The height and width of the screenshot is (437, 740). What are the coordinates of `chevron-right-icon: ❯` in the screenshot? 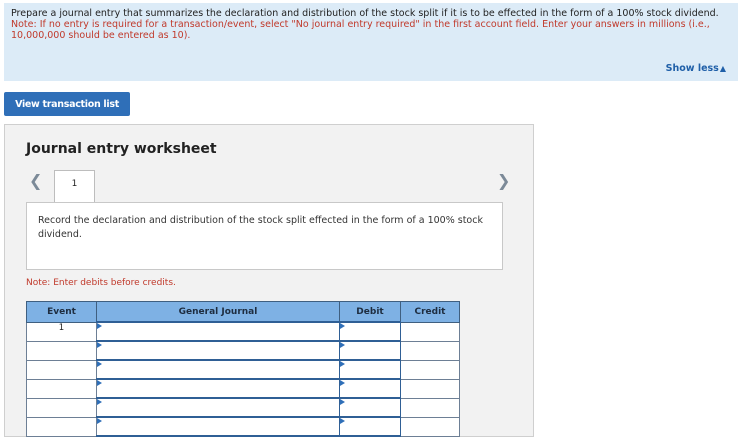 It's located at (503, 181).